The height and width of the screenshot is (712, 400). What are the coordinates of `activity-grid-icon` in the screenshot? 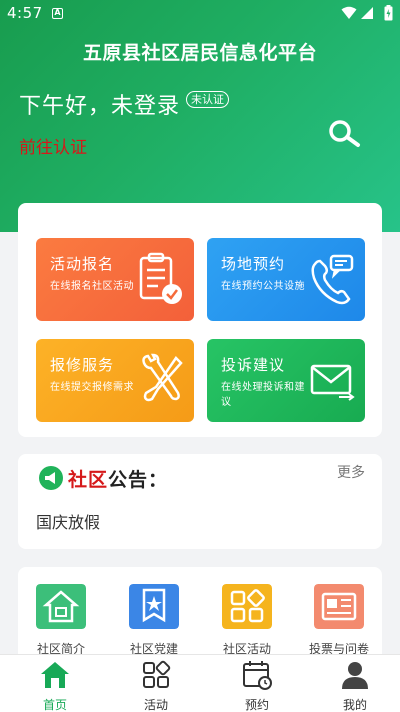 It's located at (157, 674).